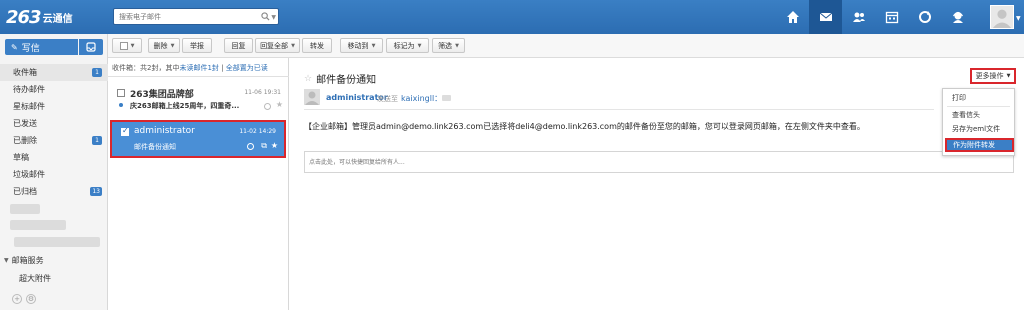 This screenshot has height=310, width=1024. What do you see at coordinates (273, 17) in the screenshot?
I see `search-dropdown-icon: ▼` at bounding box center [273, 17].